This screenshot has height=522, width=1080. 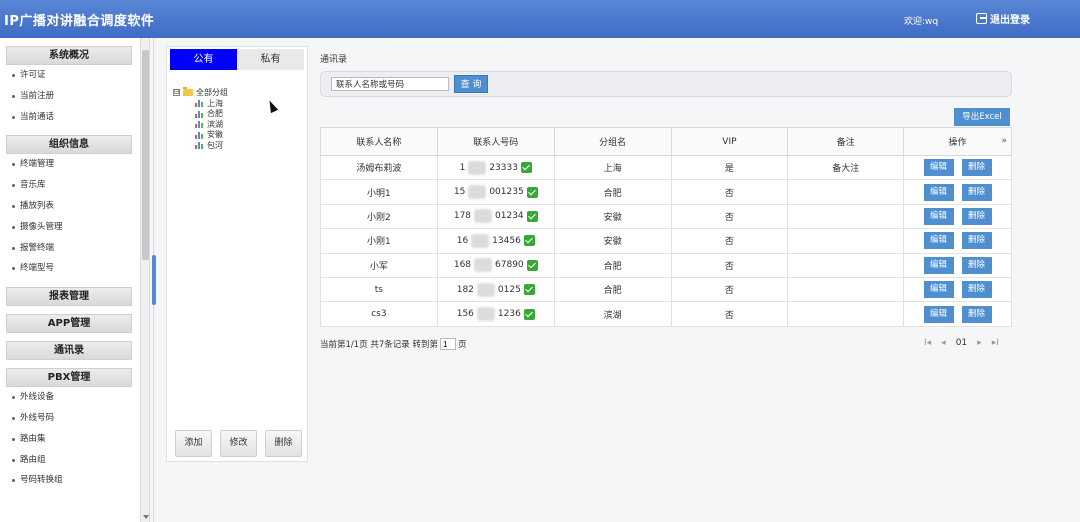 What do you see at coordinates (200, 145) in the screenshot?
I see `tree-node: 包河` at bounding box center [200, 145].